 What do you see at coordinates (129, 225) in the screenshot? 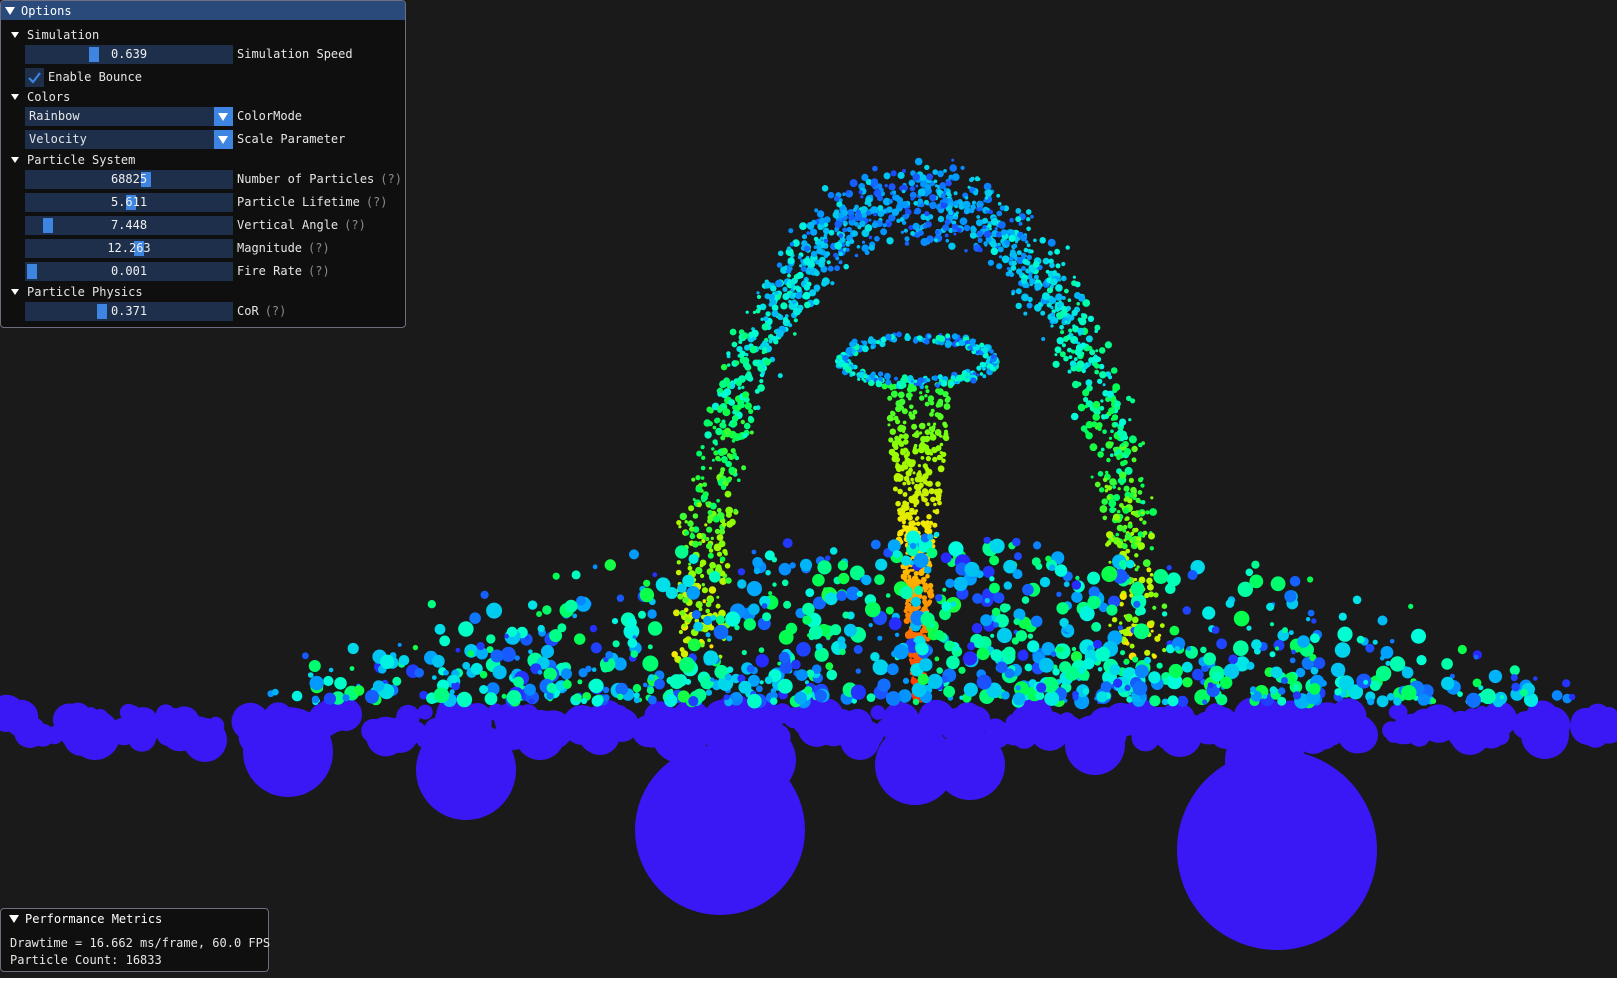
I see `vertical-angle-slider: 7.448` at bounding box center [129, 225].